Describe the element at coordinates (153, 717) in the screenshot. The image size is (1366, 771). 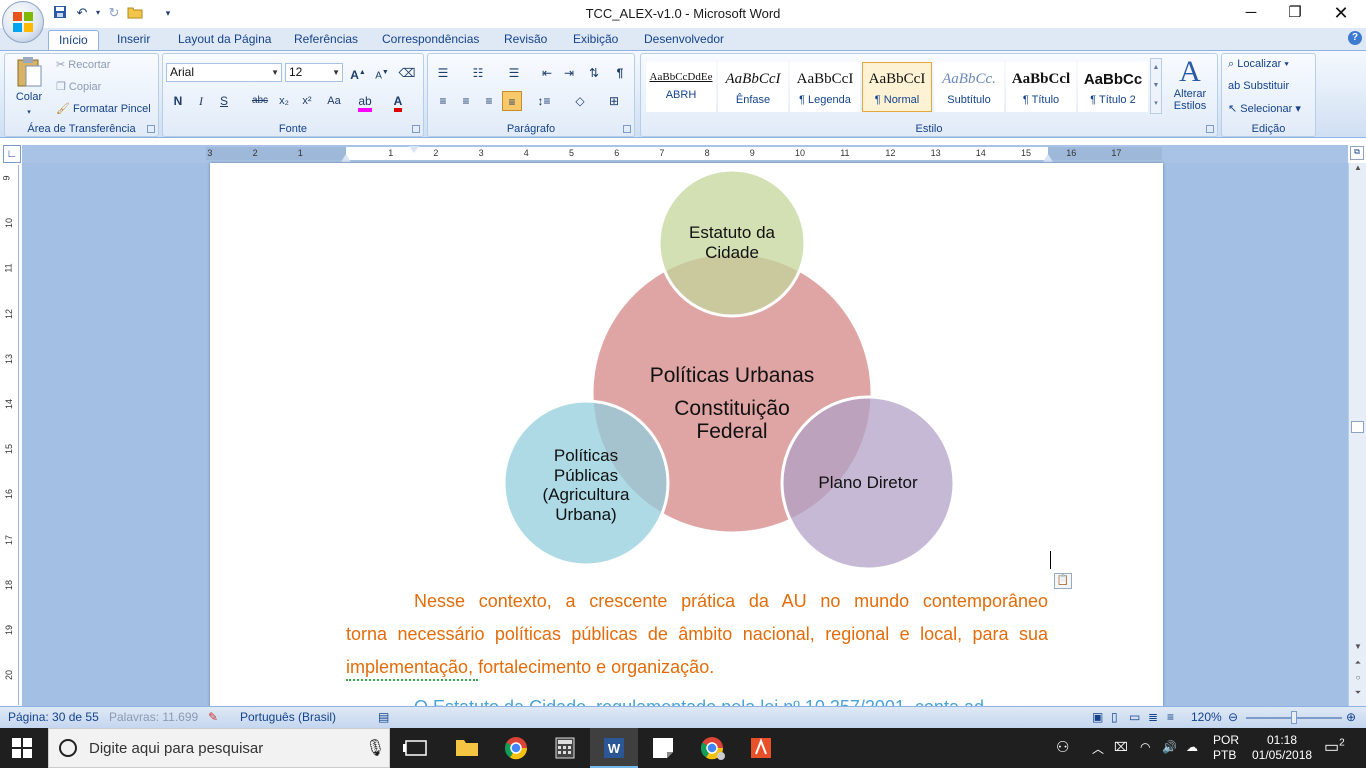
I see `word-count: Palavras: 11.699` at that location.